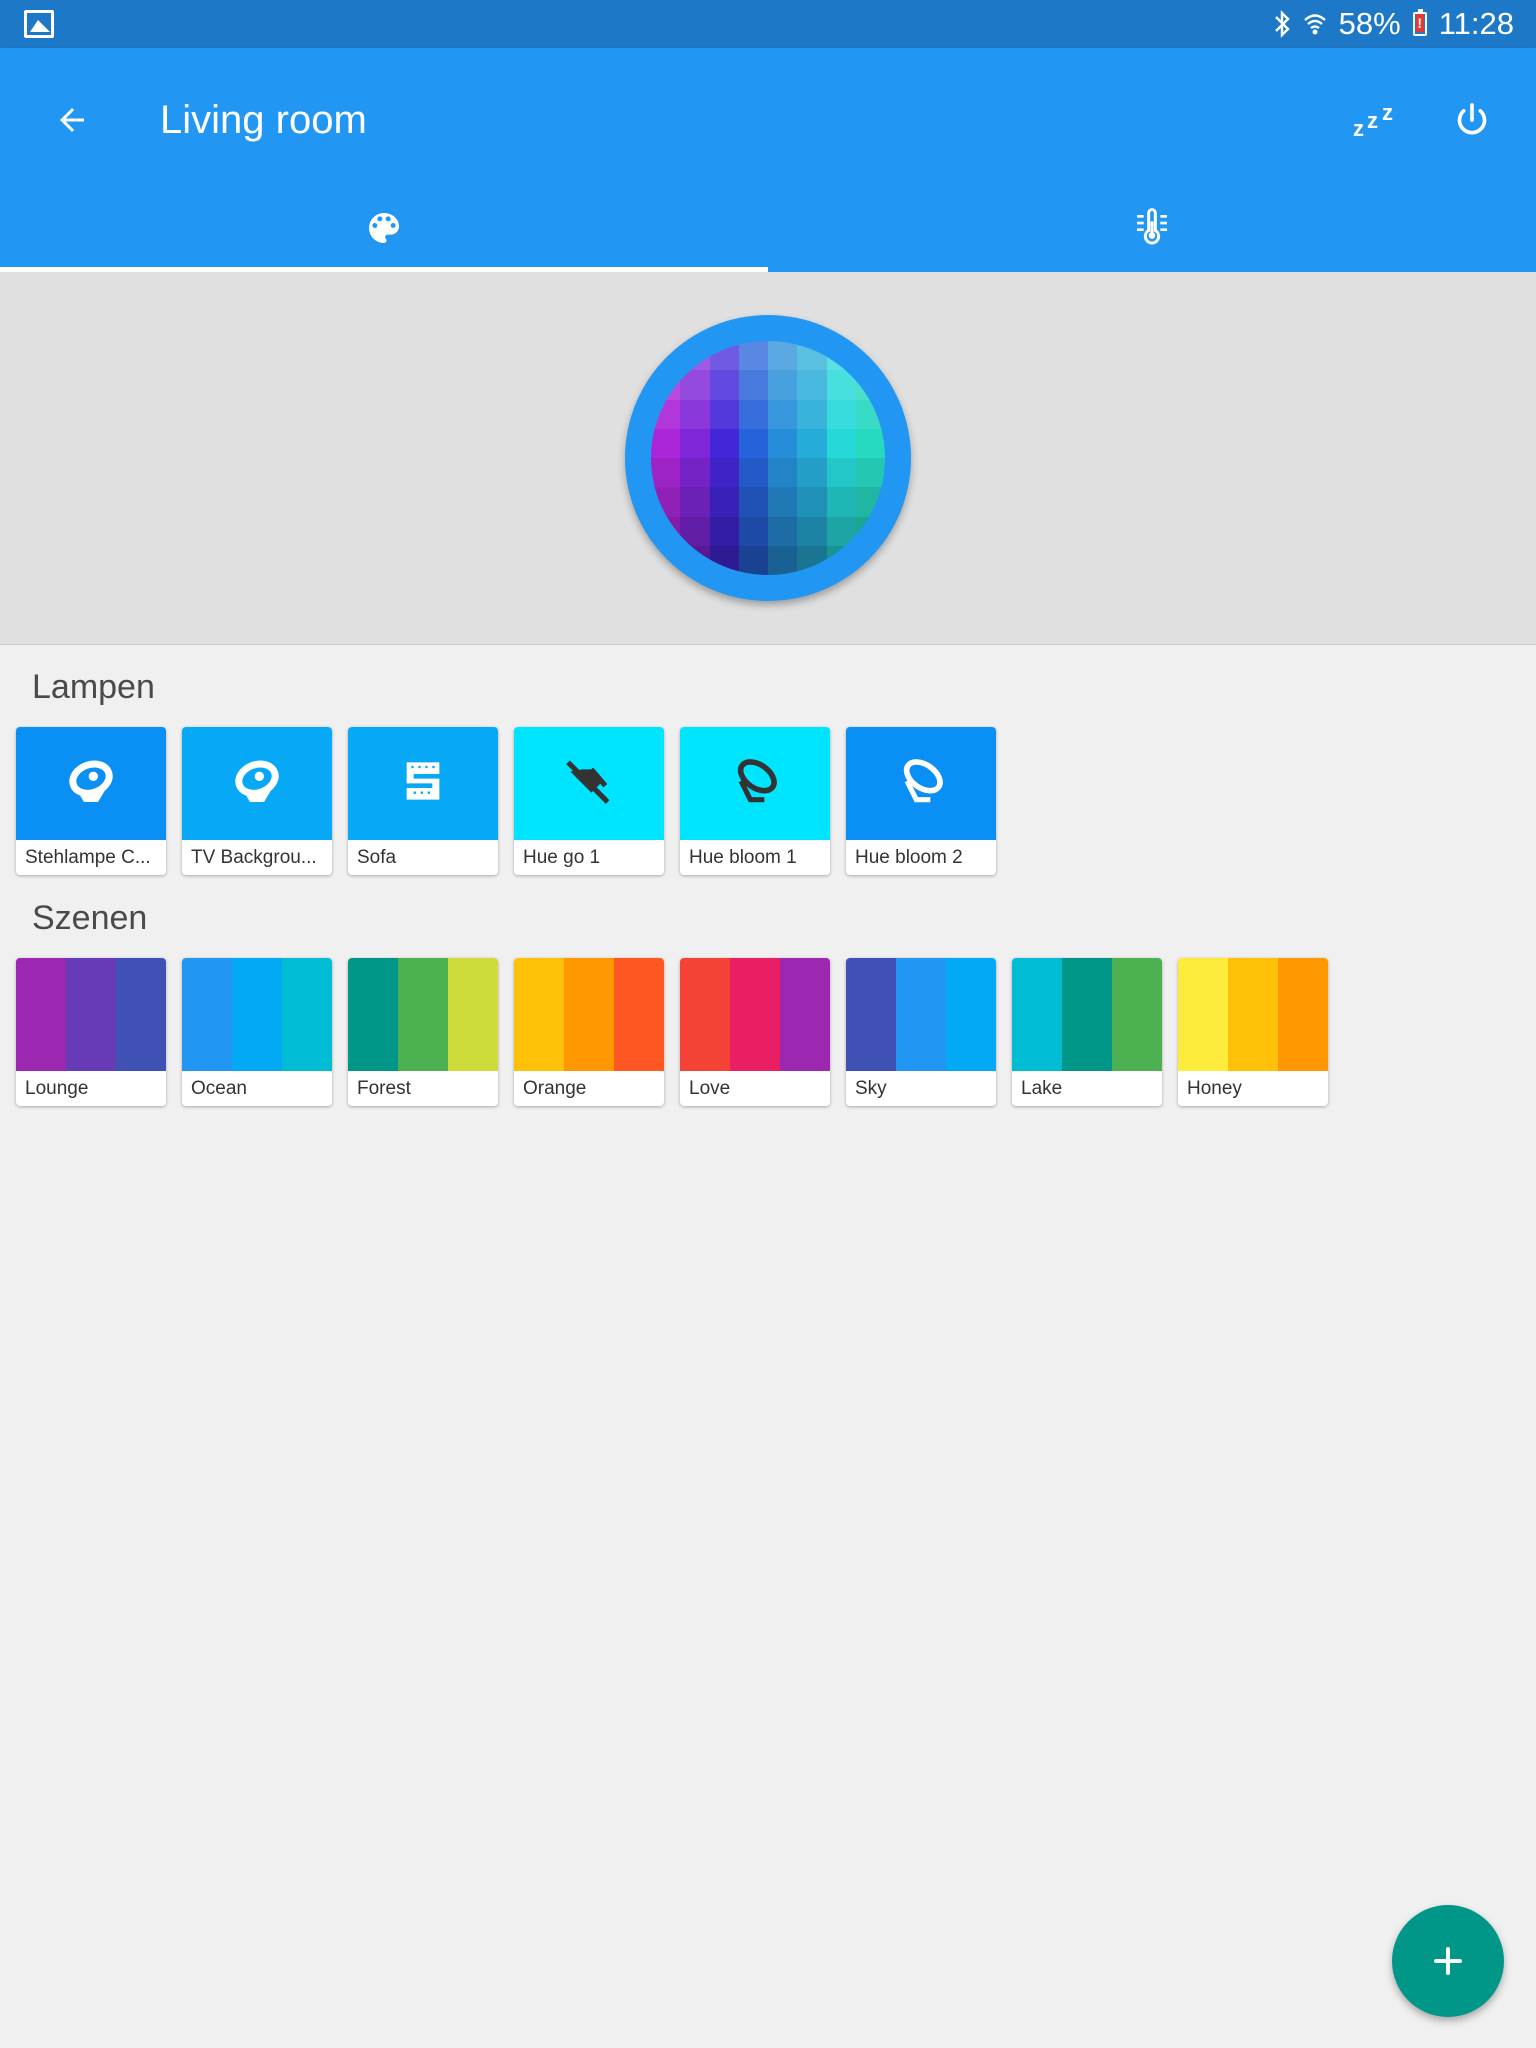  What do you see at coordinates (1393, 24) in the screenshot?
I see `status-icons: 58% 11:28` at bounding box center [1393, 24].